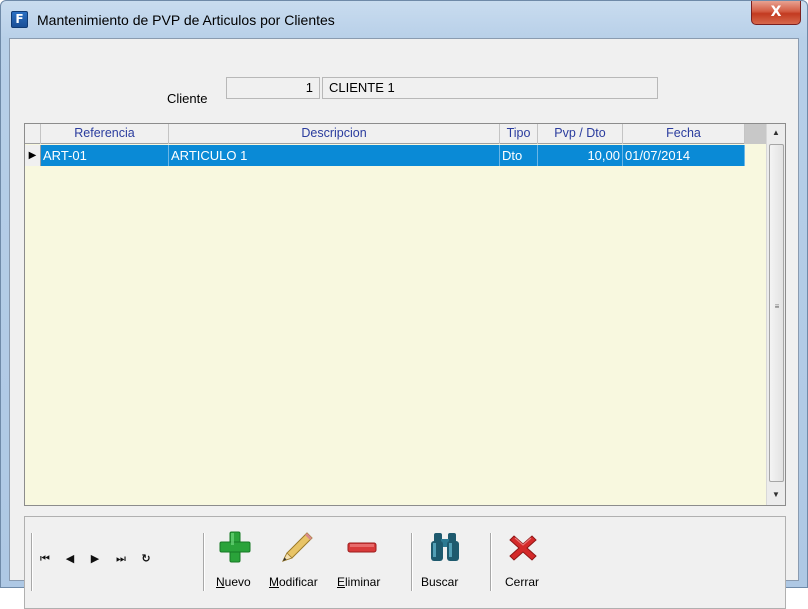 The image size is (808, 609). I want to click on eliminar-label: Eliminar, so click(358, 582).